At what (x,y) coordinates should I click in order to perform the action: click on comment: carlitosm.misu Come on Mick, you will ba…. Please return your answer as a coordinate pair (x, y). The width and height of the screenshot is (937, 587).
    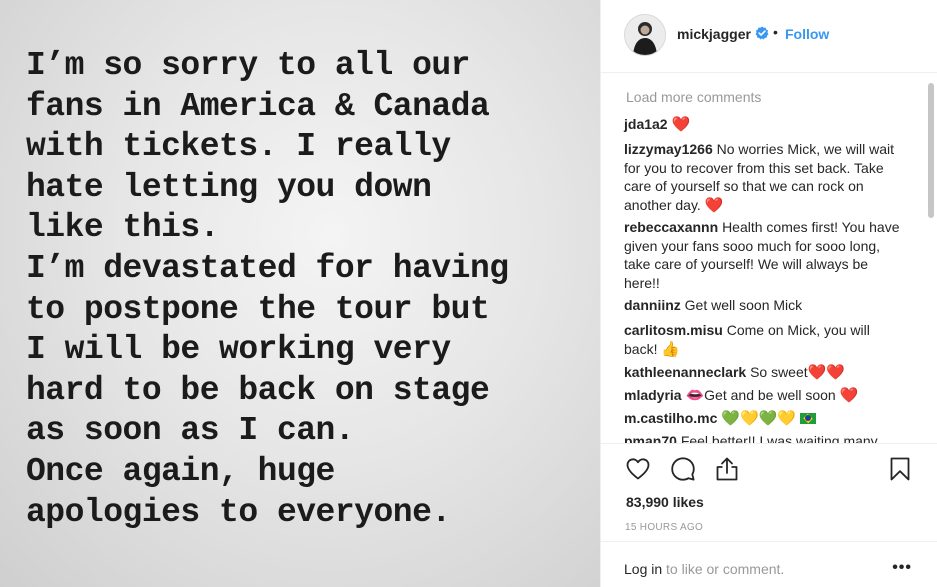
    Looking at the image, I should click on (765, 340).